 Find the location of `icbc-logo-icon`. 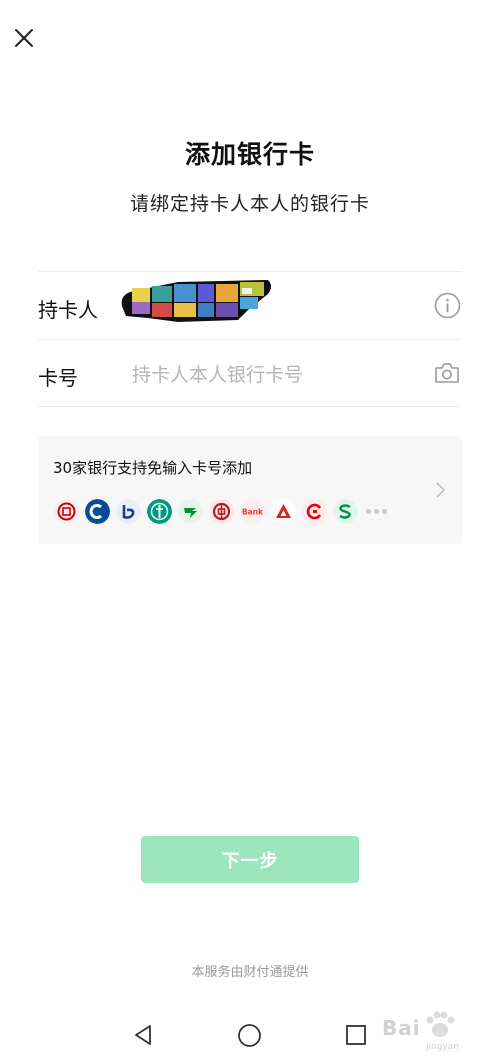

icbc-logo-icon is located at coordinates (66, 511).